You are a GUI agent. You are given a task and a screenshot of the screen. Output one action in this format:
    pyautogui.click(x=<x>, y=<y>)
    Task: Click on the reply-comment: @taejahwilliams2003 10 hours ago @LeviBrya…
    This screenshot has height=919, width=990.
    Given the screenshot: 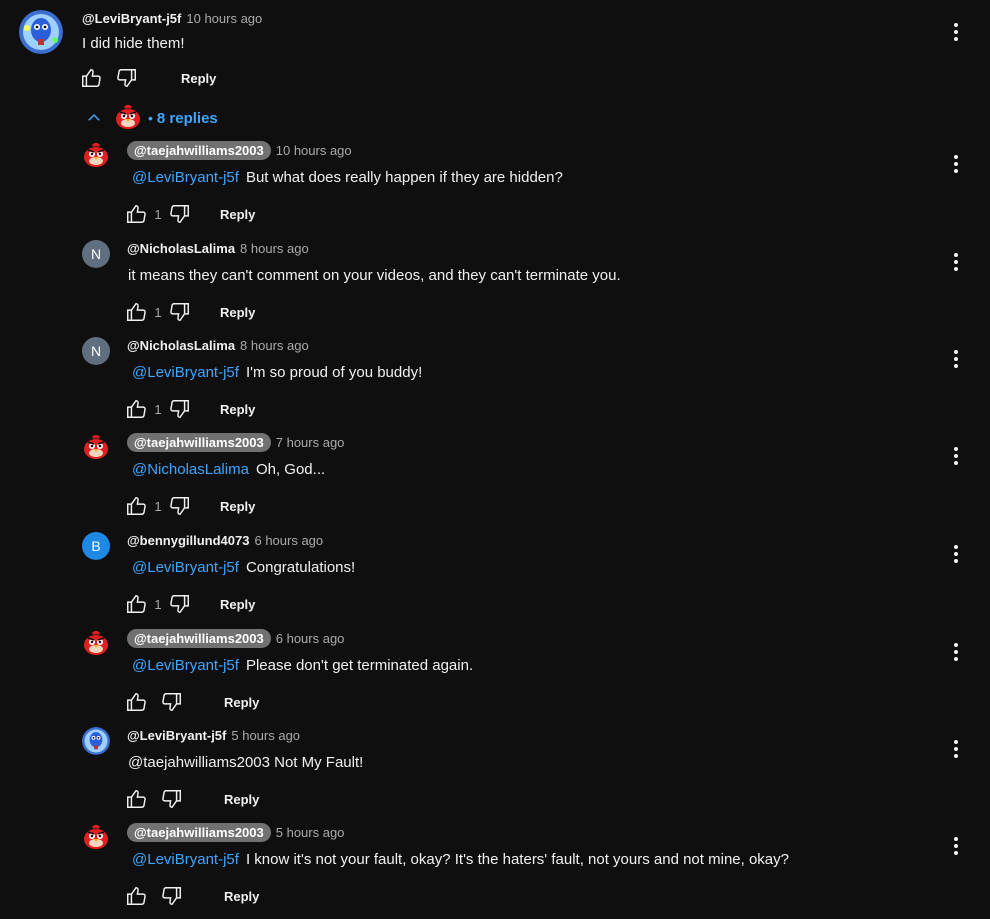 What is the action you would take?
    pyautogui.click(x=495, y=188)
    